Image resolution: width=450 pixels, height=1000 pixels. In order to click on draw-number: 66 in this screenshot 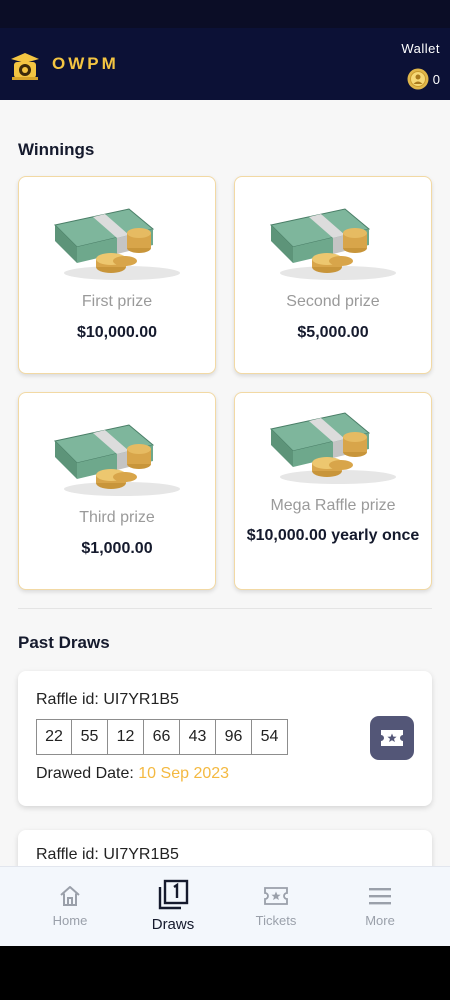, I will do `click(162, 737)`.